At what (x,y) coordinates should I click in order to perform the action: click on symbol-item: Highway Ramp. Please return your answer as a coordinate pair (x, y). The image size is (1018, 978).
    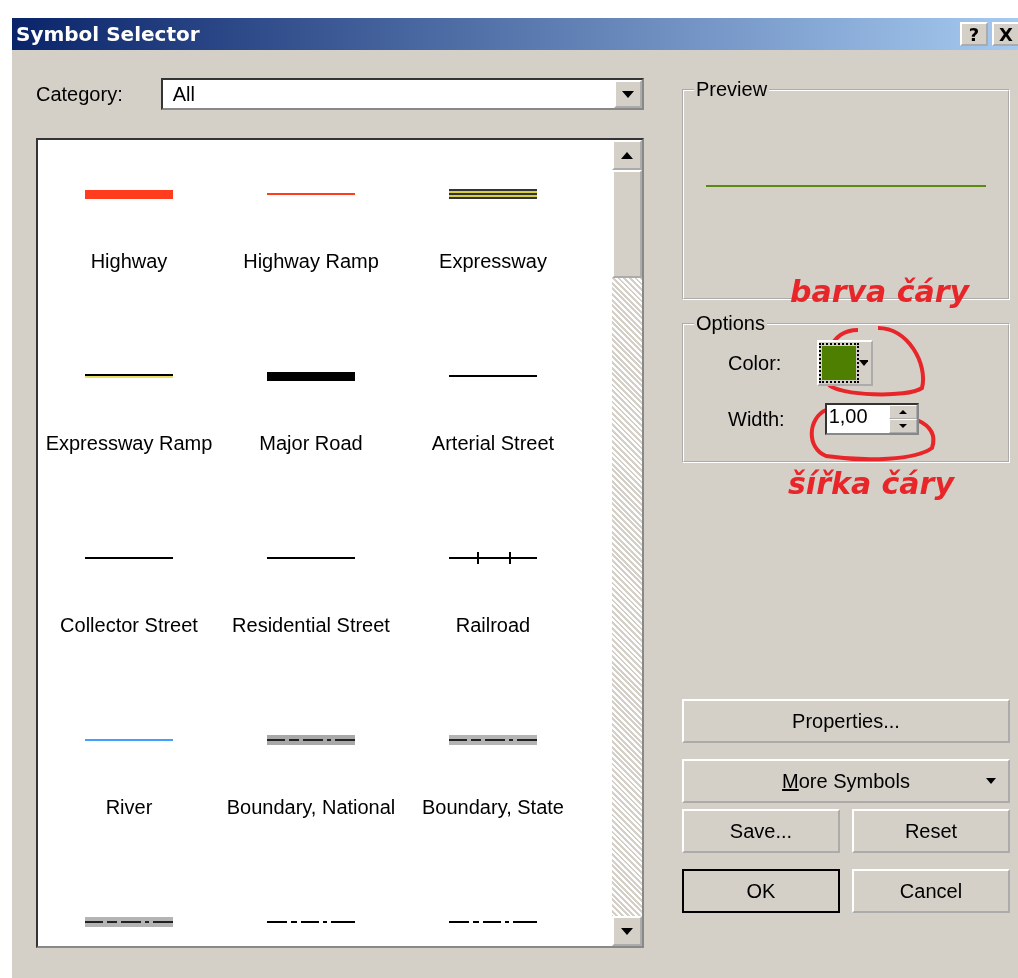
    Looking at the image, I should click on (311, 251).